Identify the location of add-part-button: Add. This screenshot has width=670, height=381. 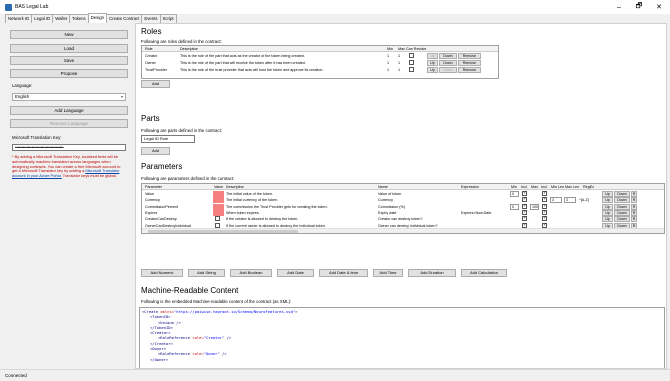
(155, 151).